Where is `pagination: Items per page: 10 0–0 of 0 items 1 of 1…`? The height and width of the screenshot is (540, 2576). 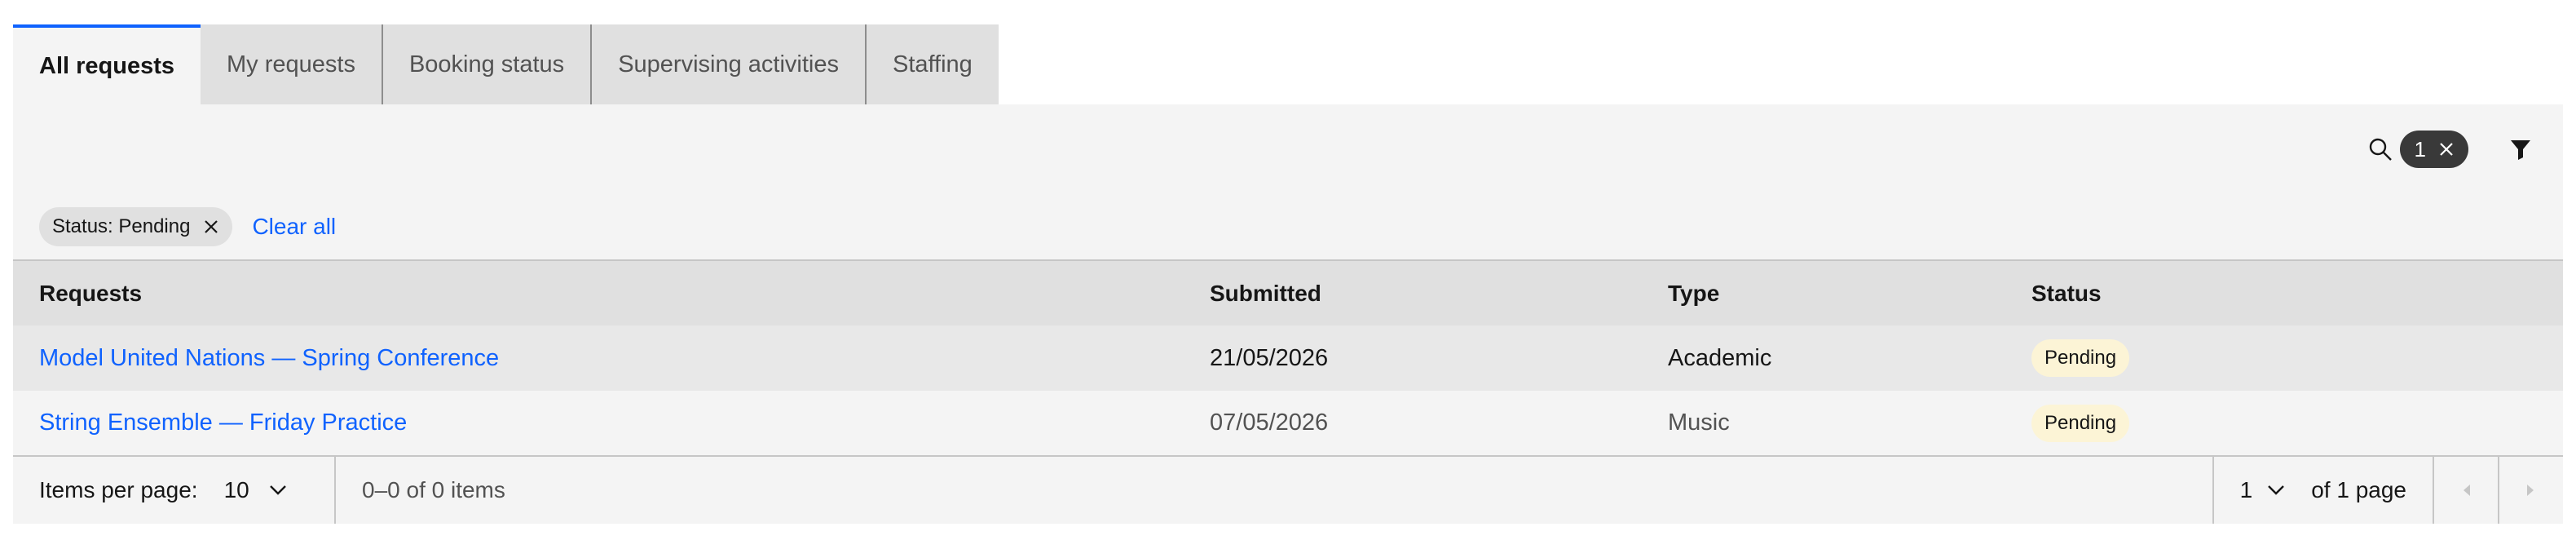
pagination: Items per page: 10 0–0 of 0 items 1 of 1… is located at coordinates (1288, 490).